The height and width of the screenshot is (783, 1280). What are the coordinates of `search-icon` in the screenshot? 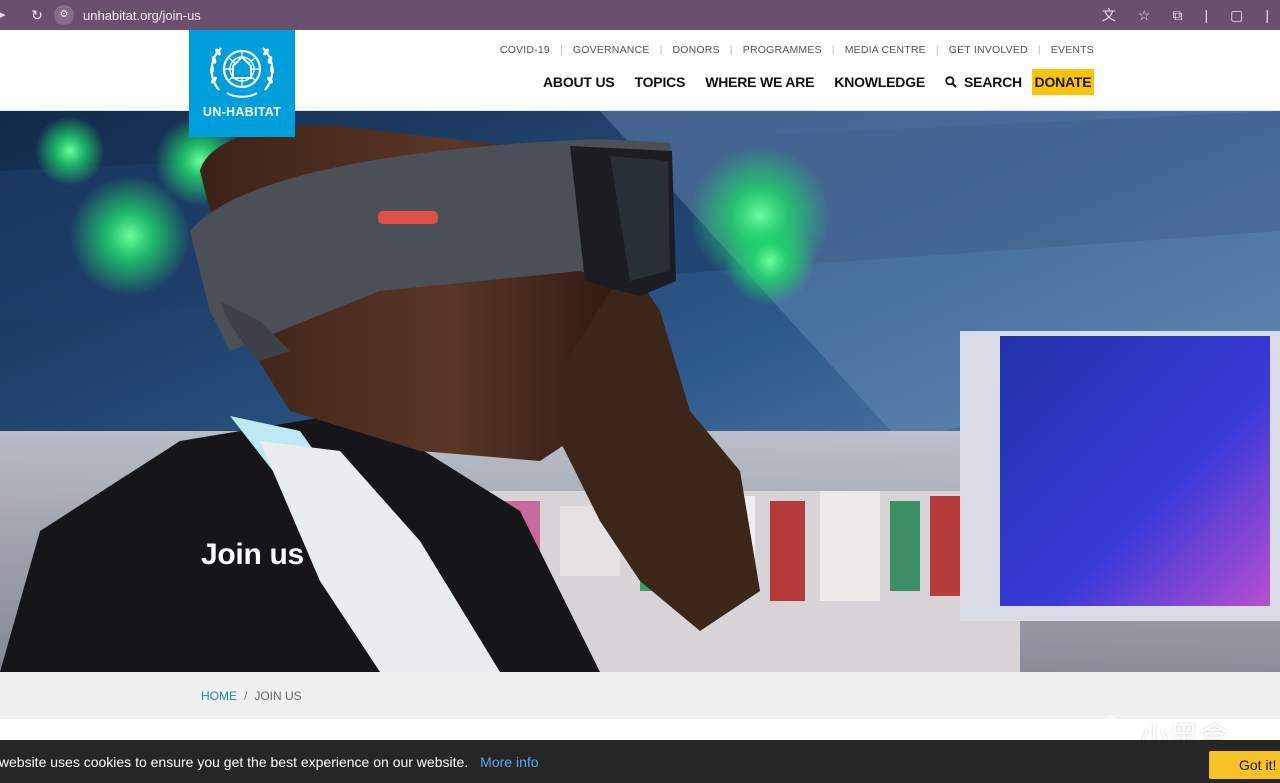 It's located at (951, 82).